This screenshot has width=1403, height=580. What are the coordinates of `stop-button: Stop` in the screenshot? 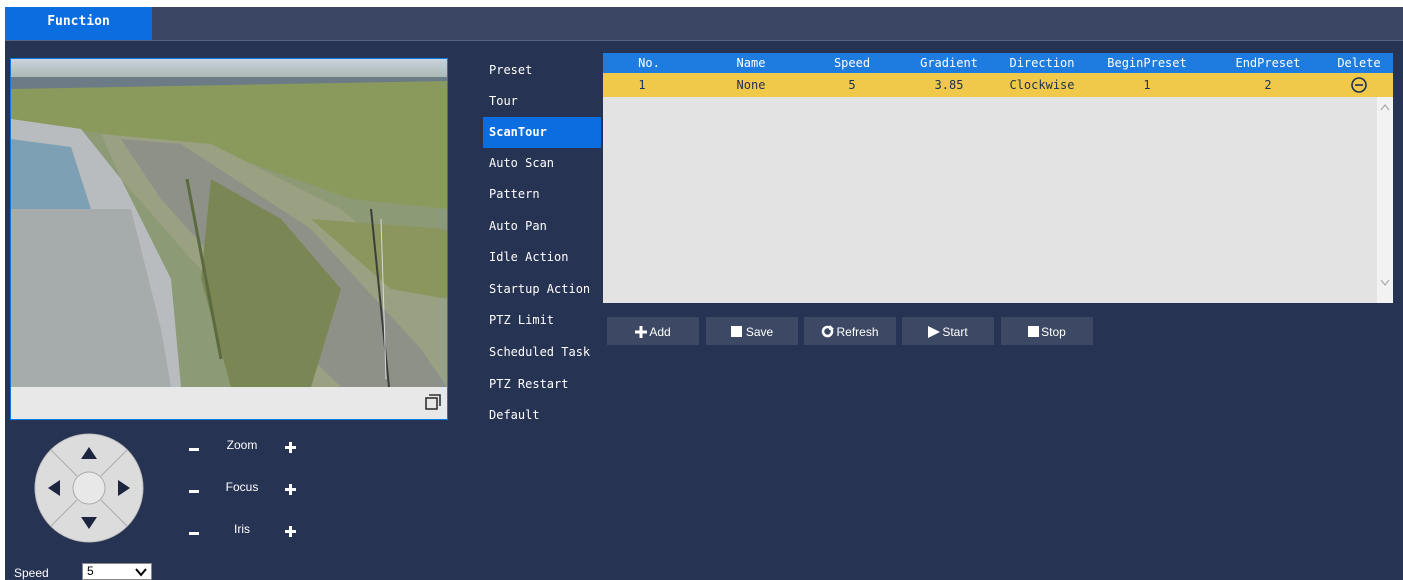 It's located at (1047, 331).